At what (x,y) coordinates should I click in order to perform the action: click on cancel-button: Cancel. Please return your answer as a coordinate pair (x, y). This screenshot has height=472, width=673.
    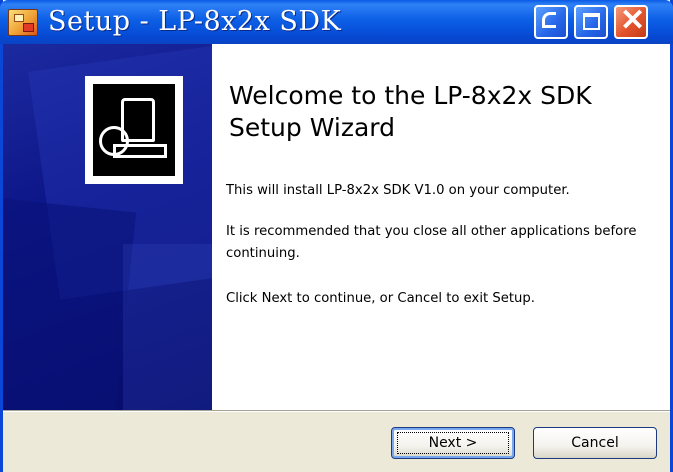
    Looking at the image, I should click on (595, 443).